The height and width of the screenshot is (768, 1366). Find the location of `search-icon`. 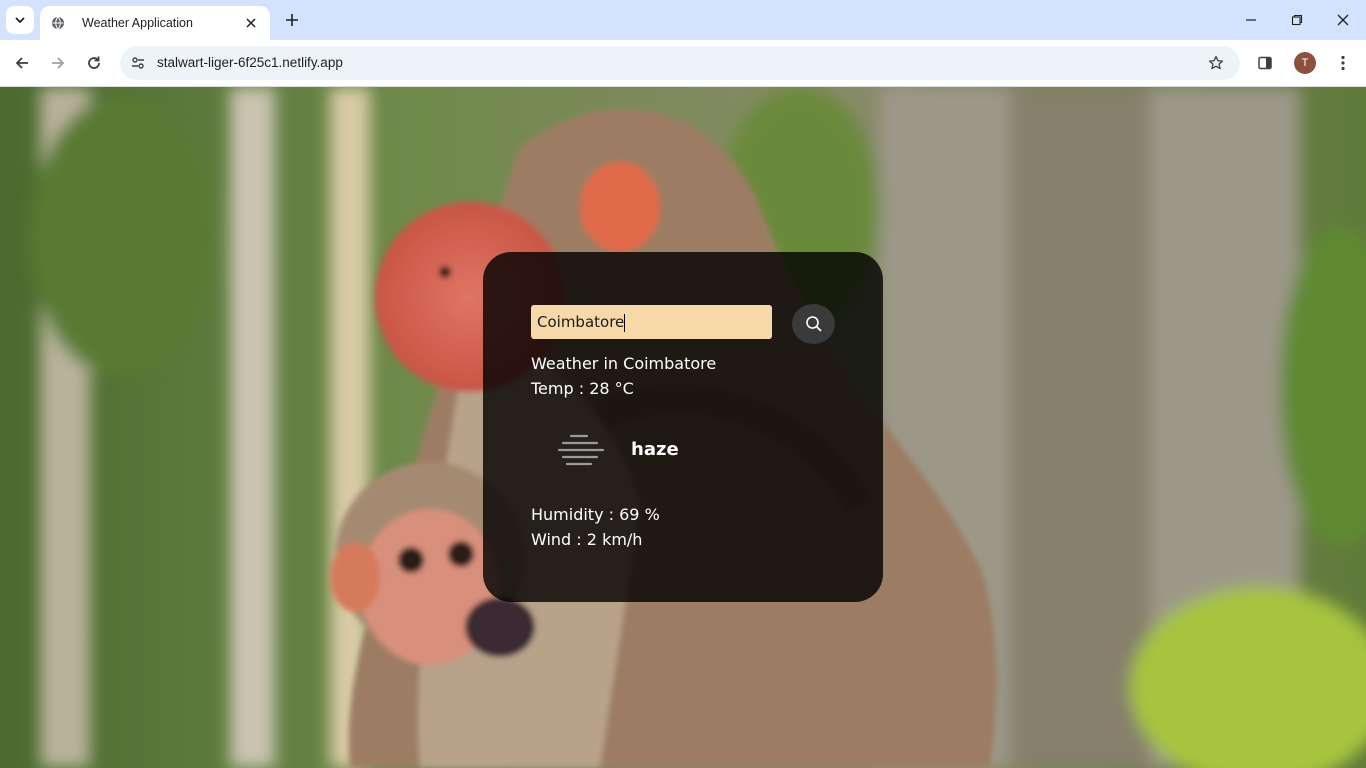

search-icon is located at coordinates (813, 324).